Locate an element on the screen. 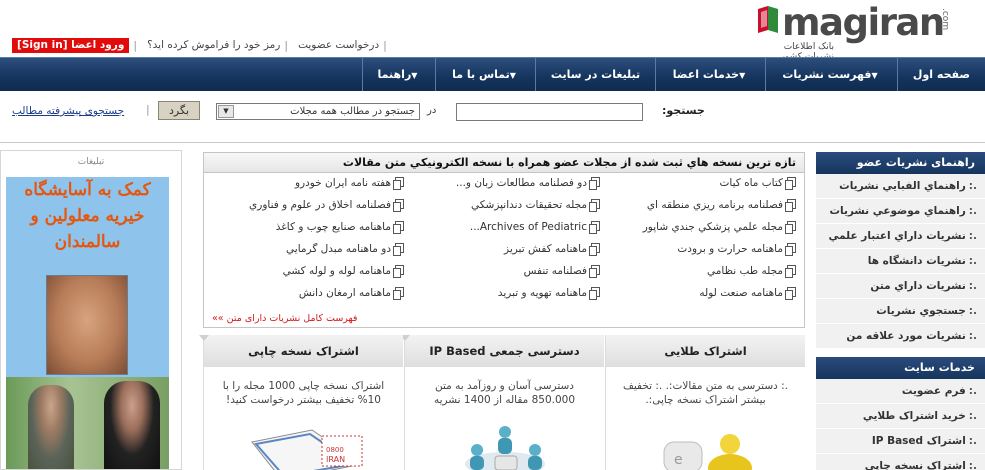 The height and width of the screenshot is (470, 985). service-title: اشتراک نسخه چاپی is located at coordinates (301, 351).